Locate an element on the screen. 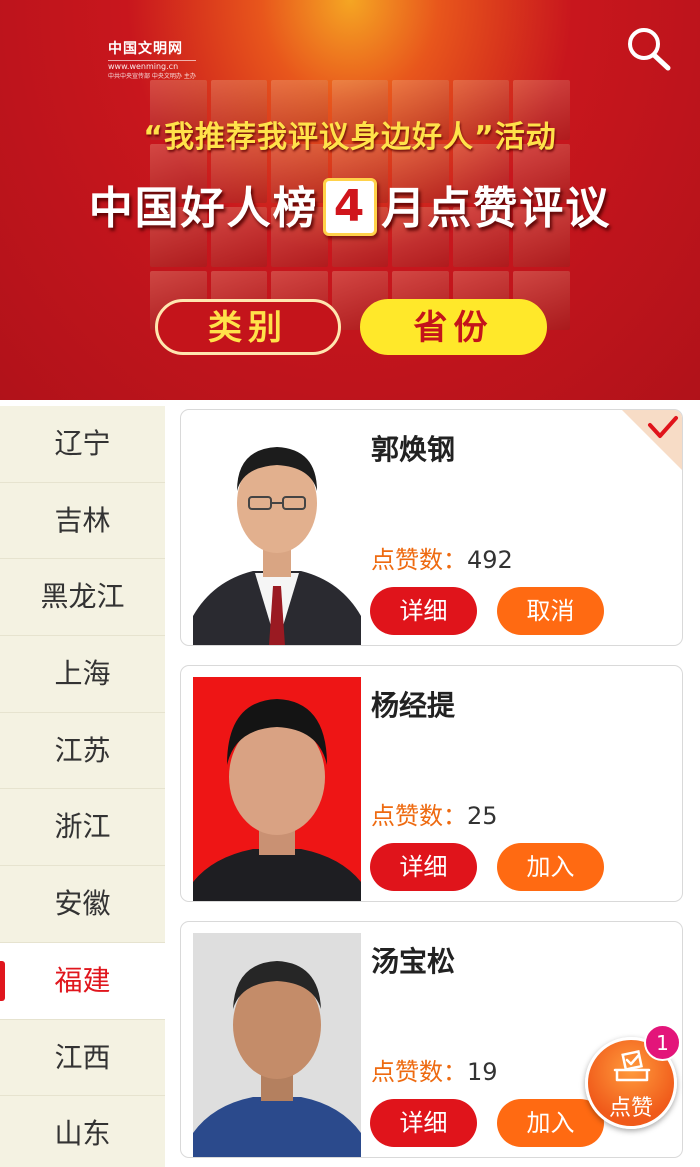 The height and width of the screenshot is (1167, 700). candidate-card: 郭焕钢 点赞数：492 详细 取消 is located at coordinates (431, 527).